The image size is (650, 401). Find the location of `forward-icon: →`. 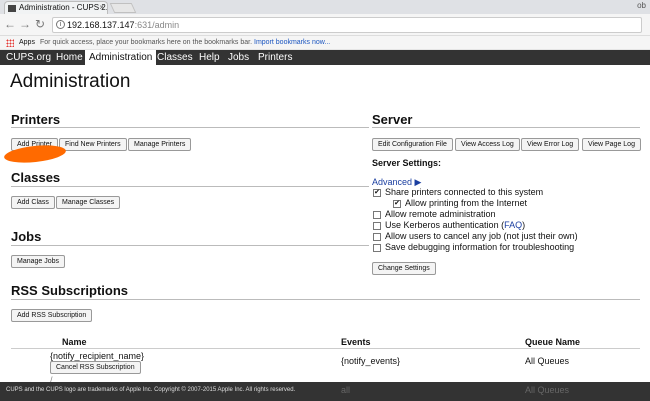

forward-icon: → is located at coordinates (25, 24).